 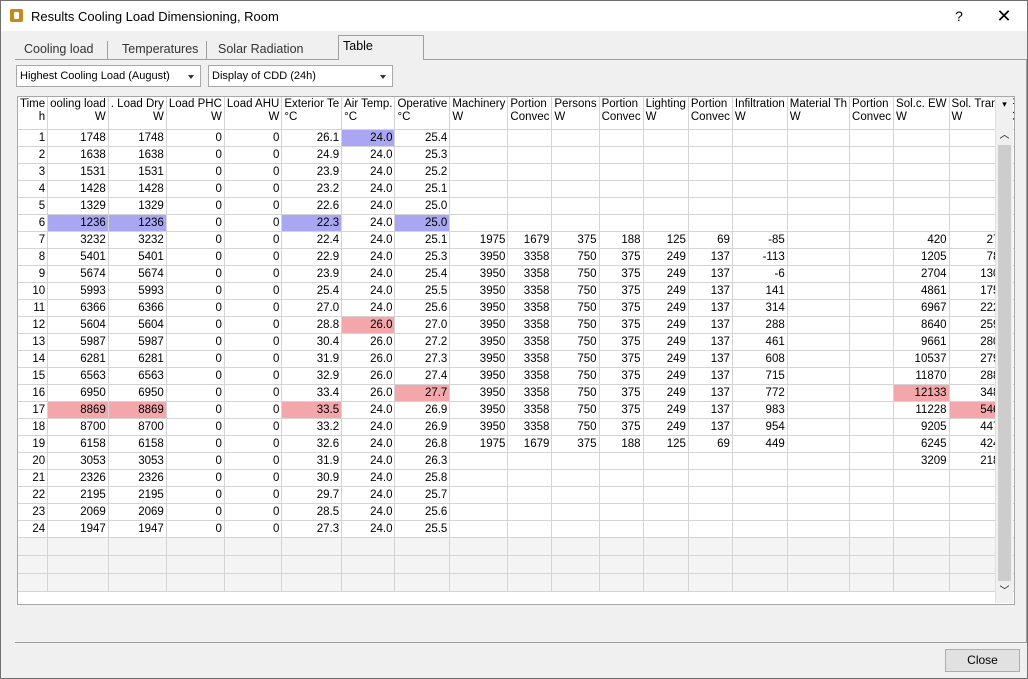 What do you see at coordinates (528, 104) in the screenshot?
I see `column-header-label: Portion` at bounding box center [528, 104].